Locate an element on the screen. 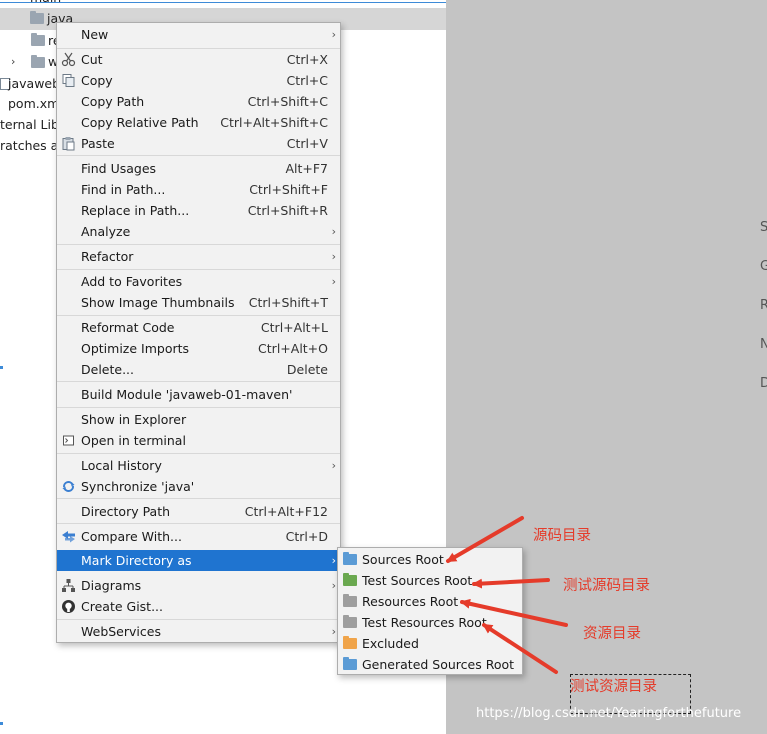 This screenshot has height=734, width=767. menu-item-reformat-code: Reformat Code Ctrl+Alt+L is located at coordinates (198, 327).